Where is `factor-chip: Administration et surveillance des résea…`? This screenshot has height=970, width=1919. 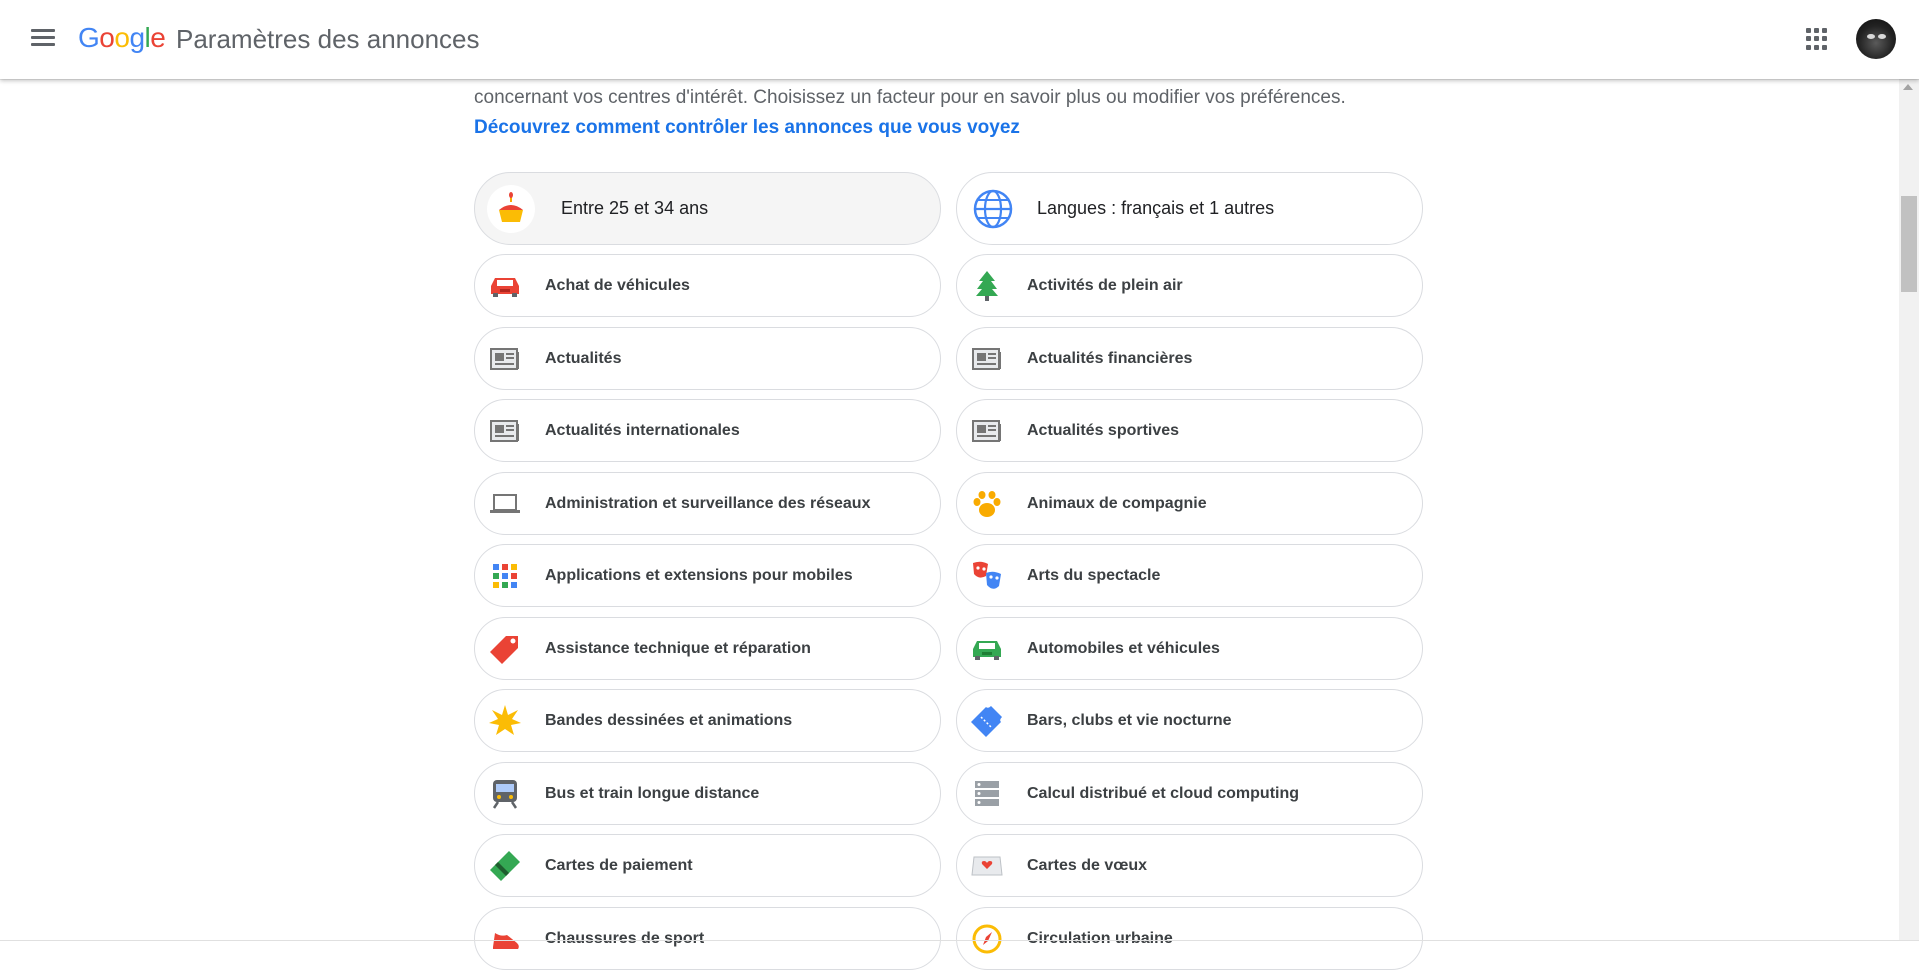
factor-chip: Administration et surveillance des résea… is located at coordinates (707, 503).